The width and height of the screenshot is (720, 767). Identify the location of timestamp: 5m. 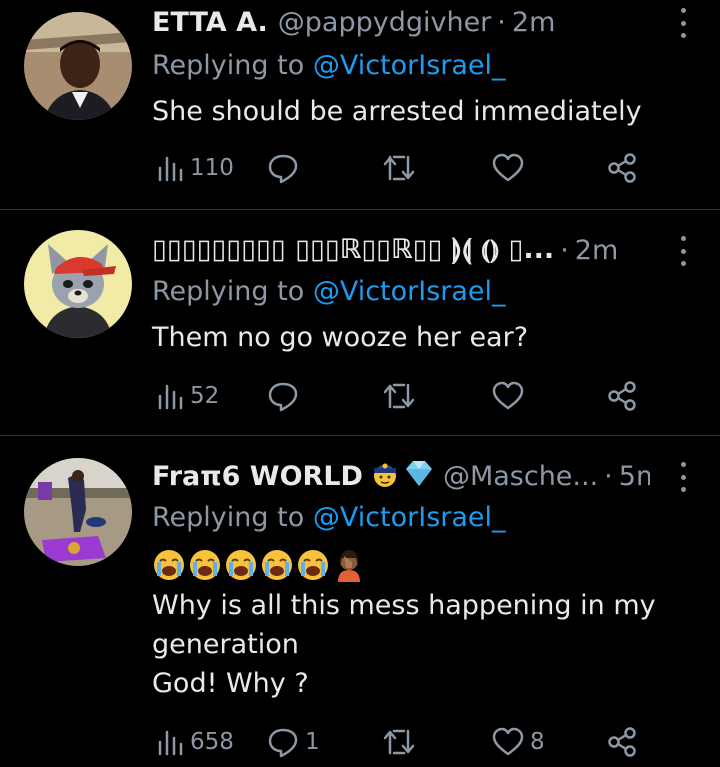
(634, 476).